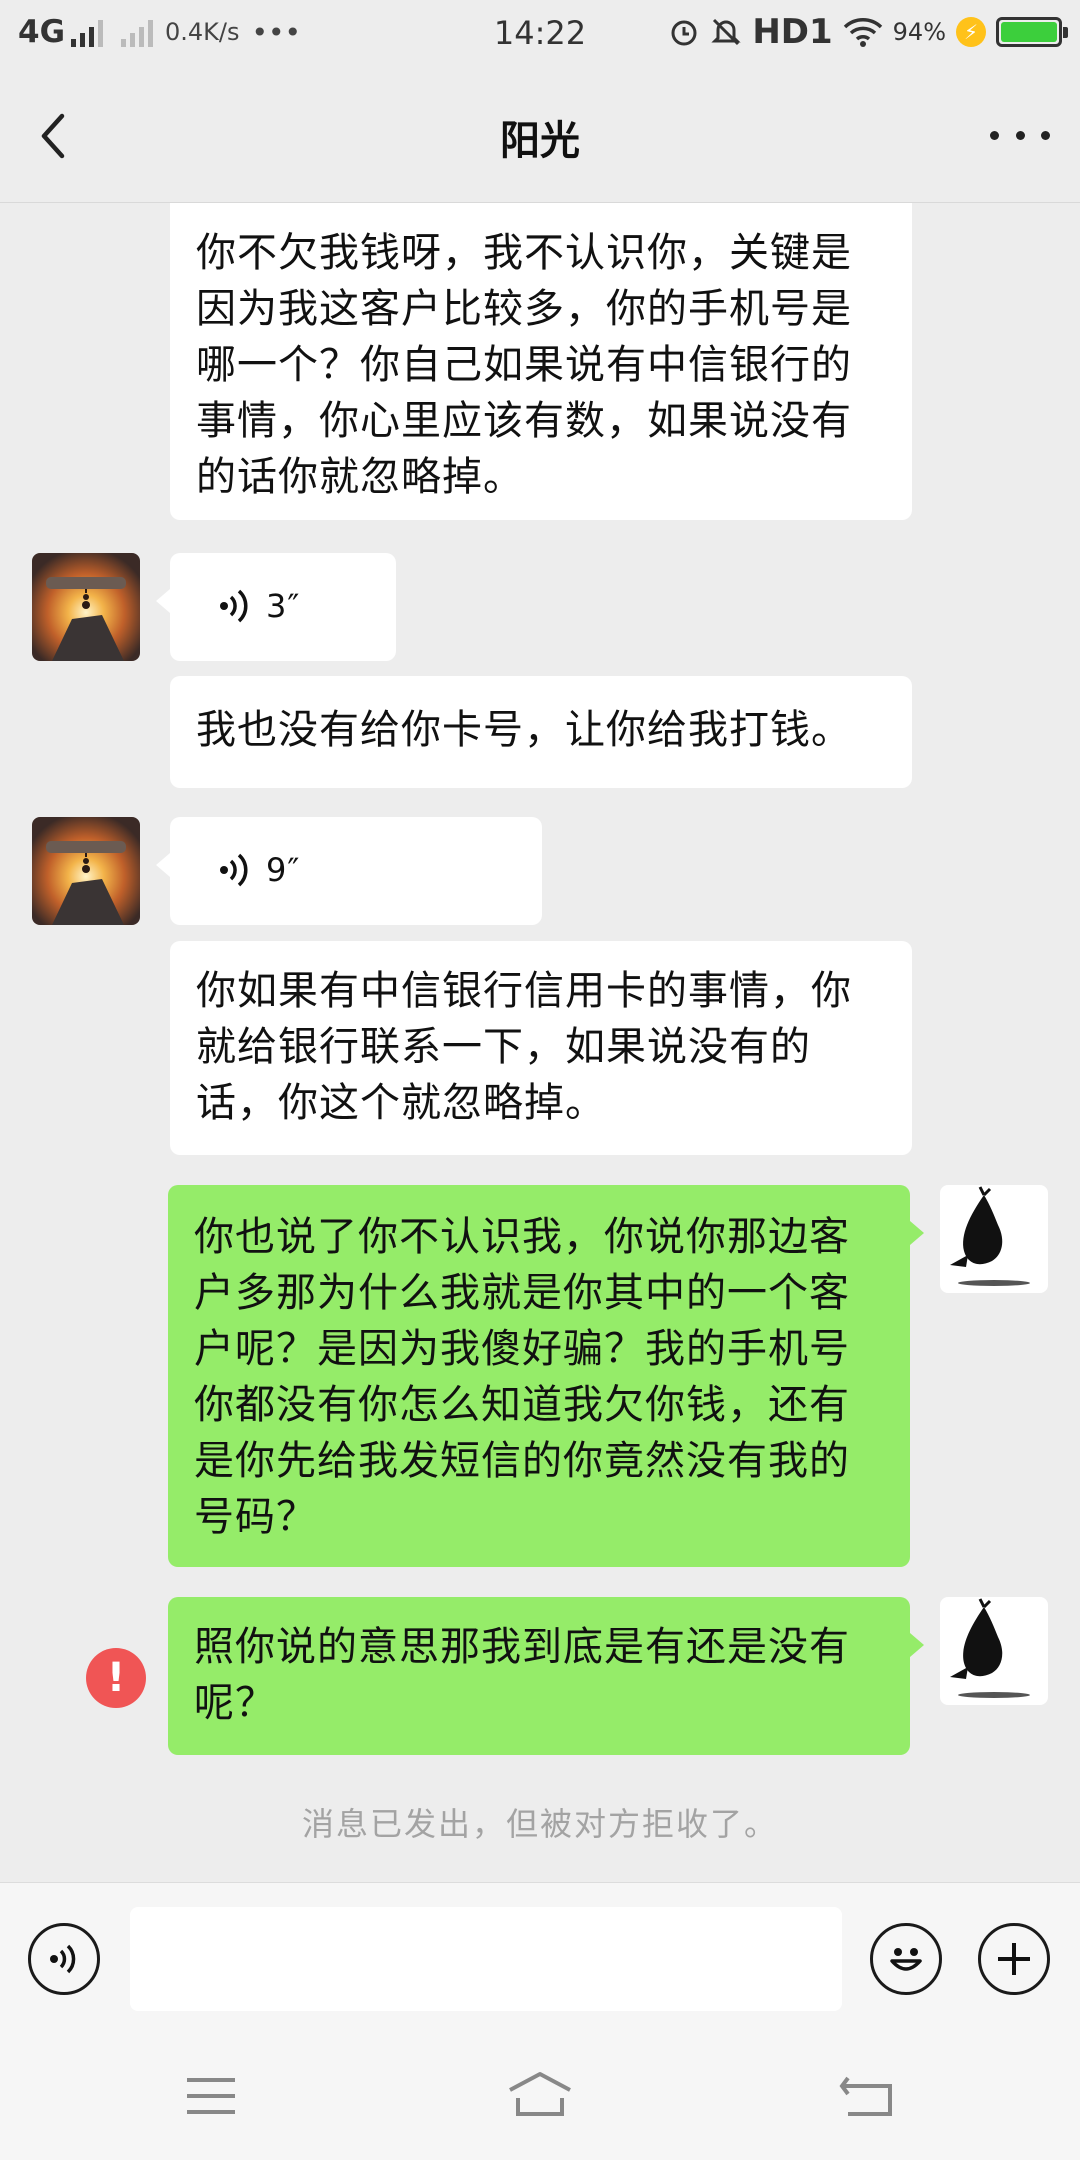  I want to click on voice-message: 3″, so click(276, 607).